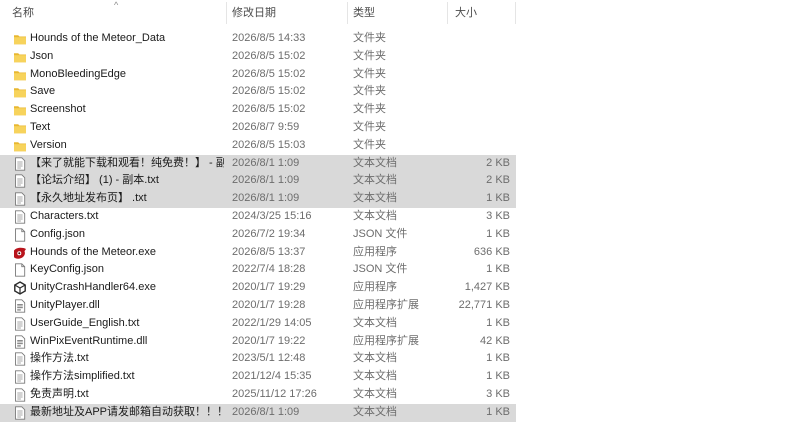  What do you see at coordinates (116, 5) in the screenshot?
I see `sort-ascending-icon: ^` at bounding box center [116, 5].